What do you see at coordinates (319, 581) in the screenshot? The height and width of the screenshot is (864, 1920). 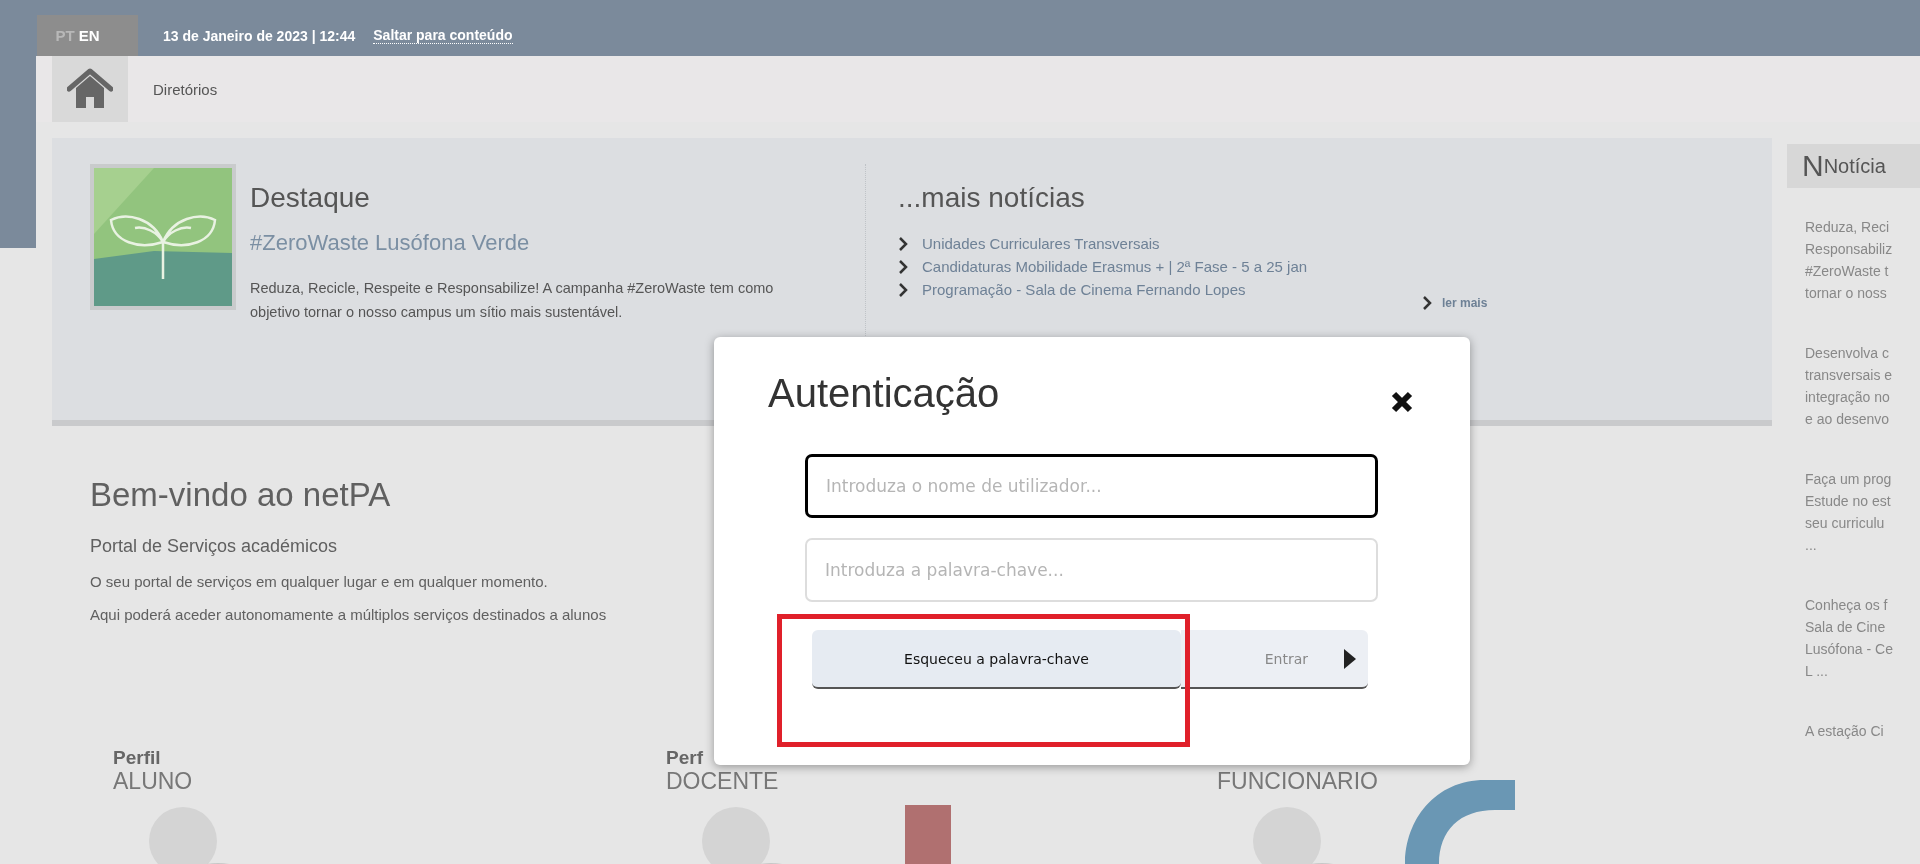 I see `welcome-text: O seu portal de serviços em qualquer lugar e em qualquer momento.` at bounding box center [319, 581].